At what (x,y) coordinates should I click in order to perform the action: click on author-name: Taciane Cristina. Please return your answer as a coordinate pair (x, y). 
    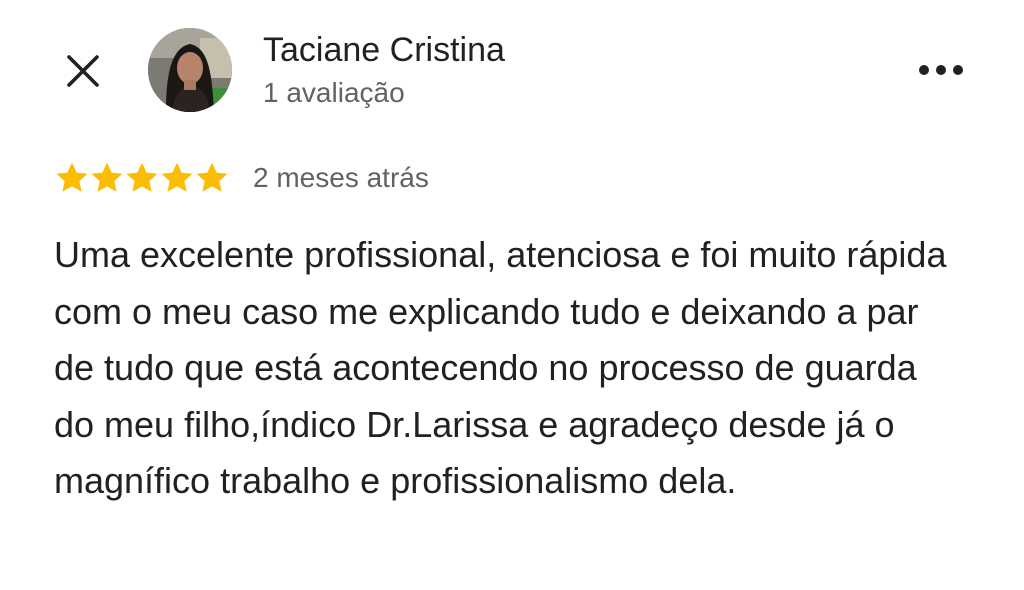
    Looking at the image, I should click on (384, 50).